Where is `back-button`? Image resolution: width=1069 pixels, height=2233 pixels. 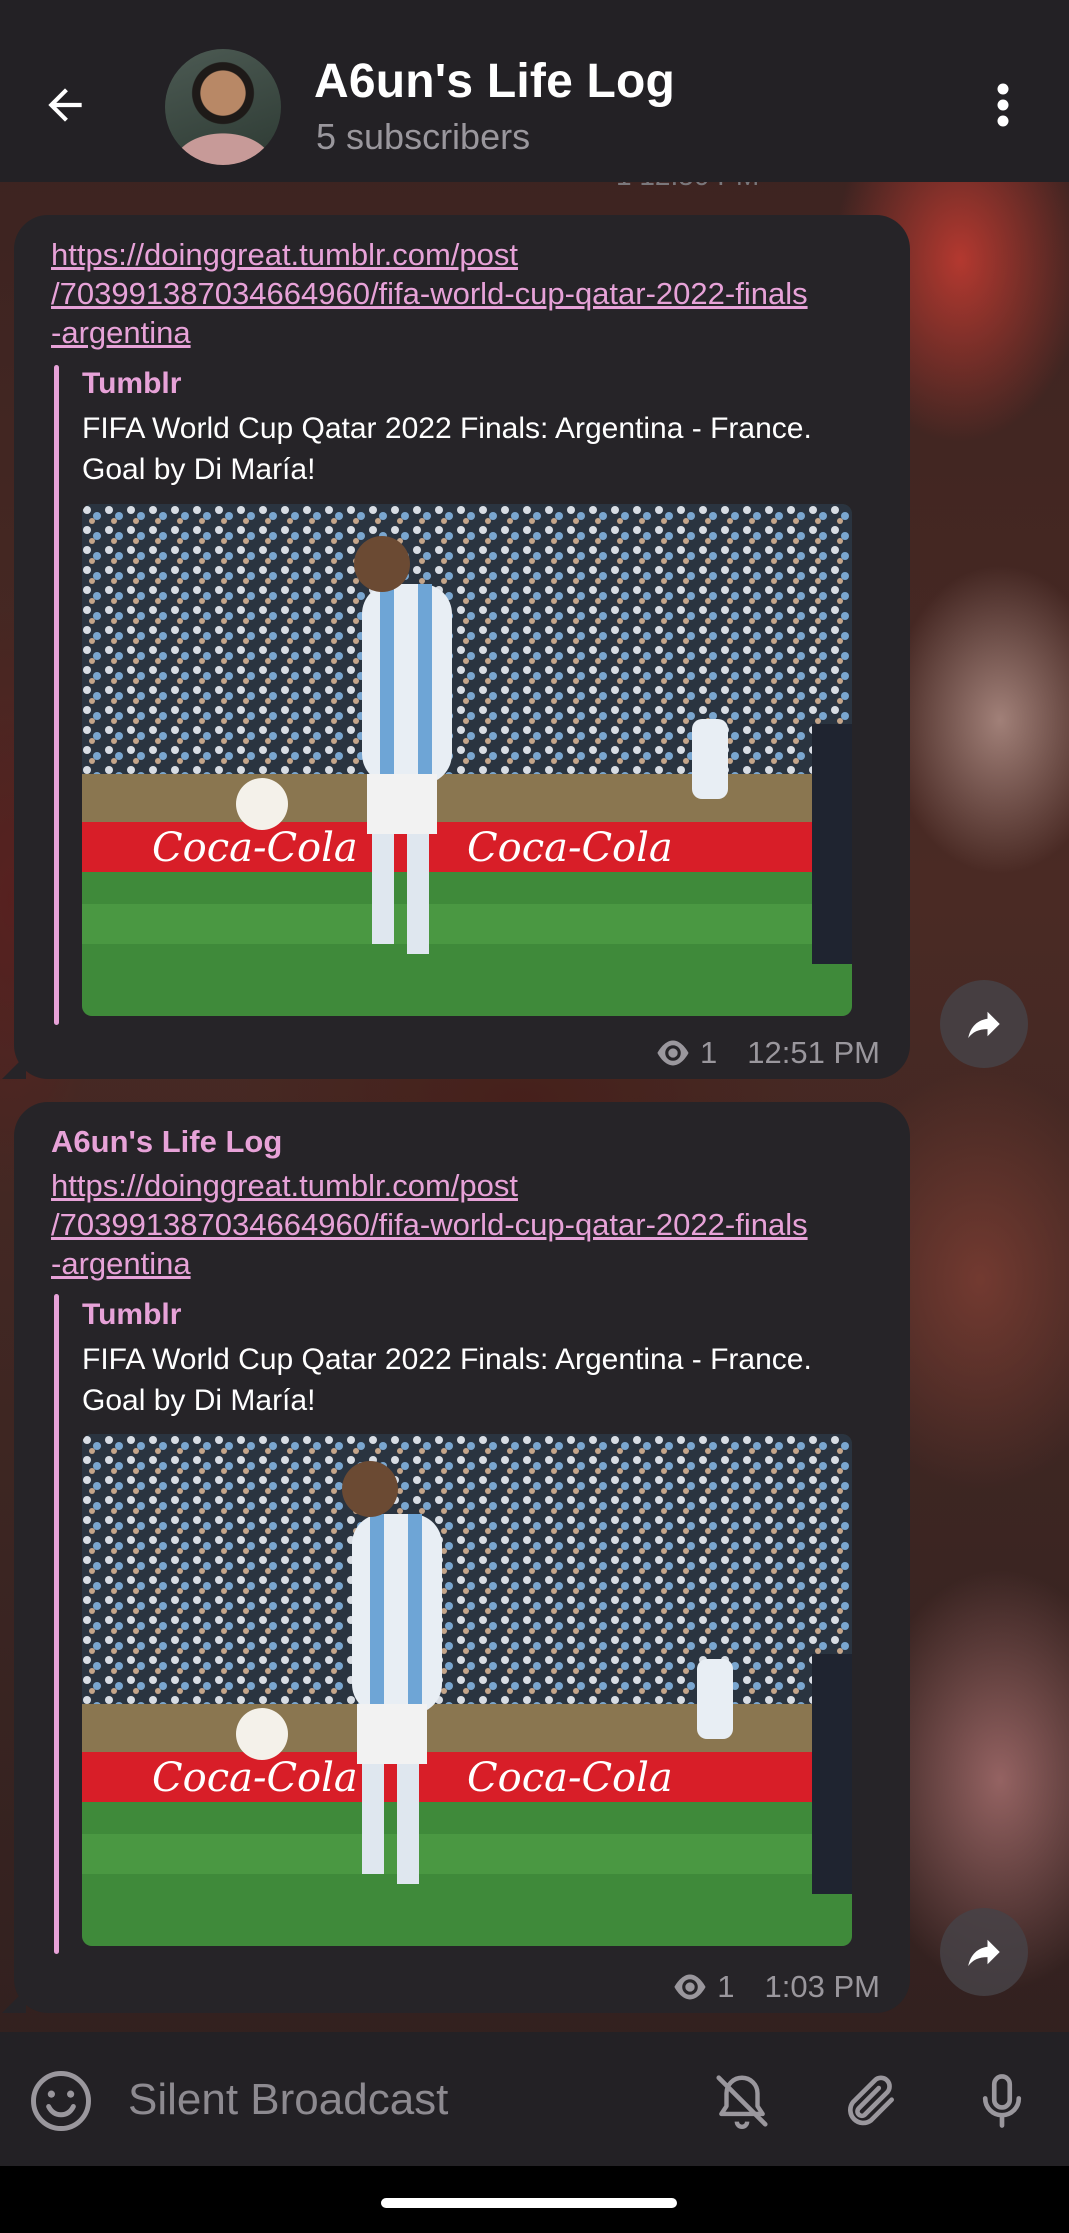 back-button is located at coordinates (65, 105).